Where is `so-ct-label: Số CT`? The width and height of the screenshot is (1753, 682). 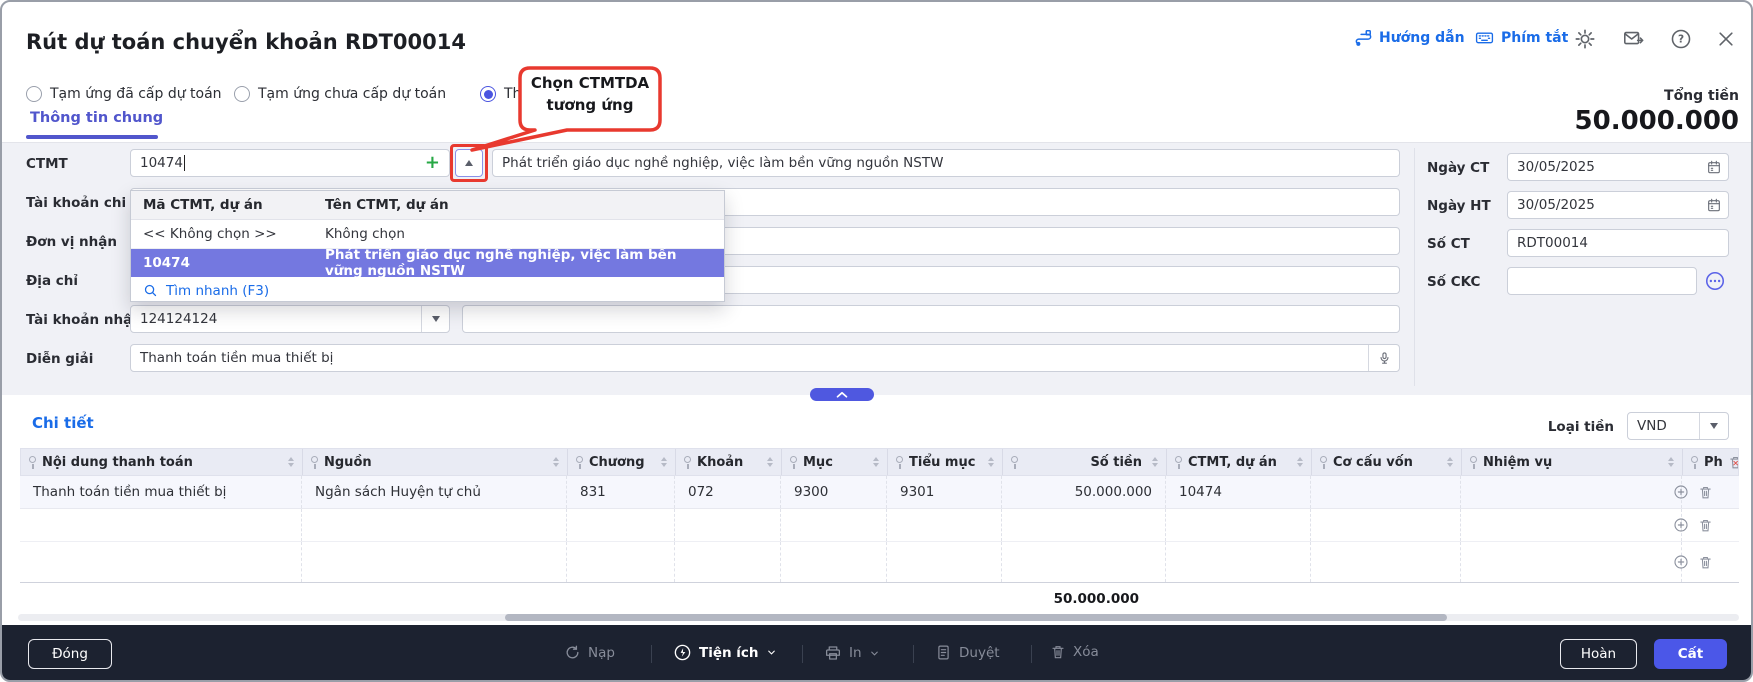 so-ct-label: Số CT is located at coordinates (1448, 244).